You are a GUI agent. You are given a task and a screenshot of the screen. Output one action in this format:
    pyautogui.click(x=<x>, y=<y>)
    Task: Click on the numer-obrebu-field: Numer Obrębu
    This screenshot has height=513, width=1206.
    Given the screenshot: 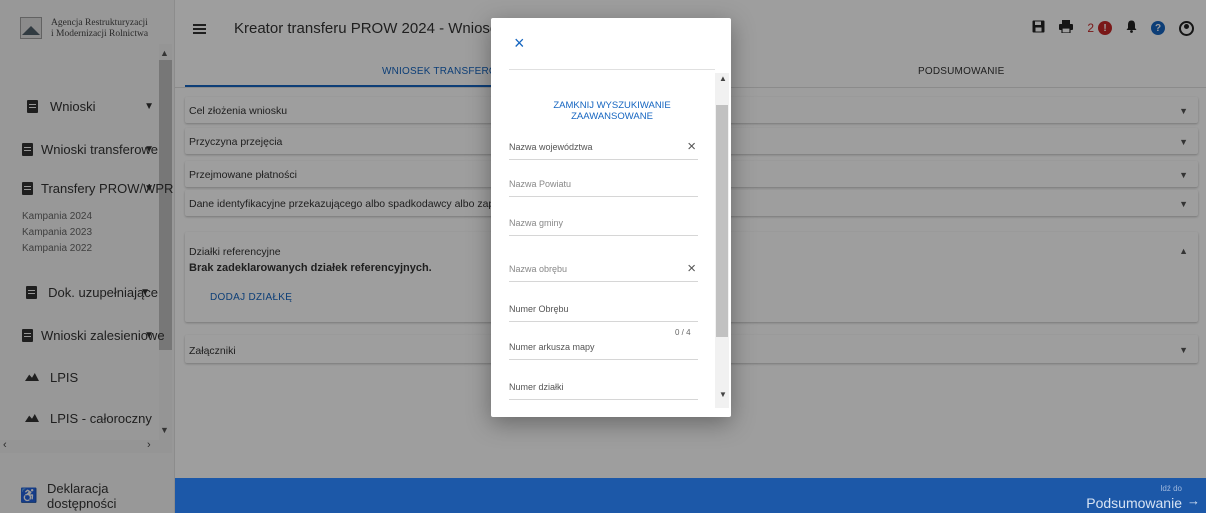 What is the action you would take?
    pyautogui.click(x=603, y=312)
    